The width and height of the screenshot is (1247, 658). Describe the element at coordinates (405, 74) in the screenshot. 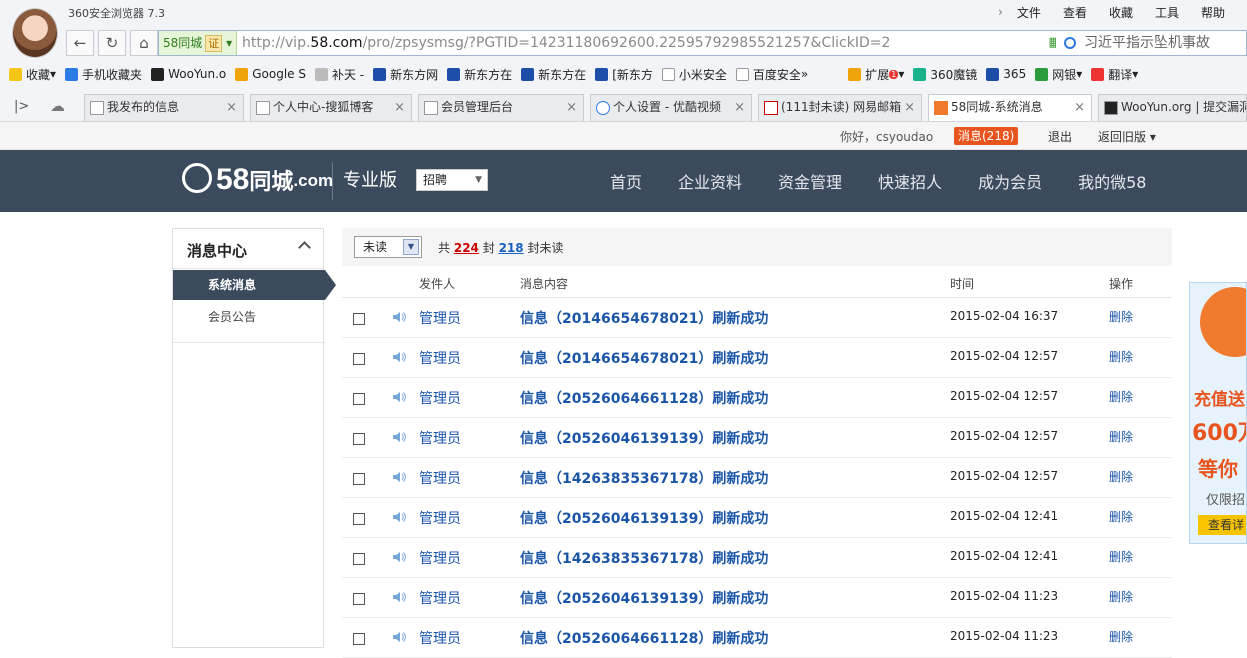

I see `bookmark-xdf1: 新东方网` at that location.